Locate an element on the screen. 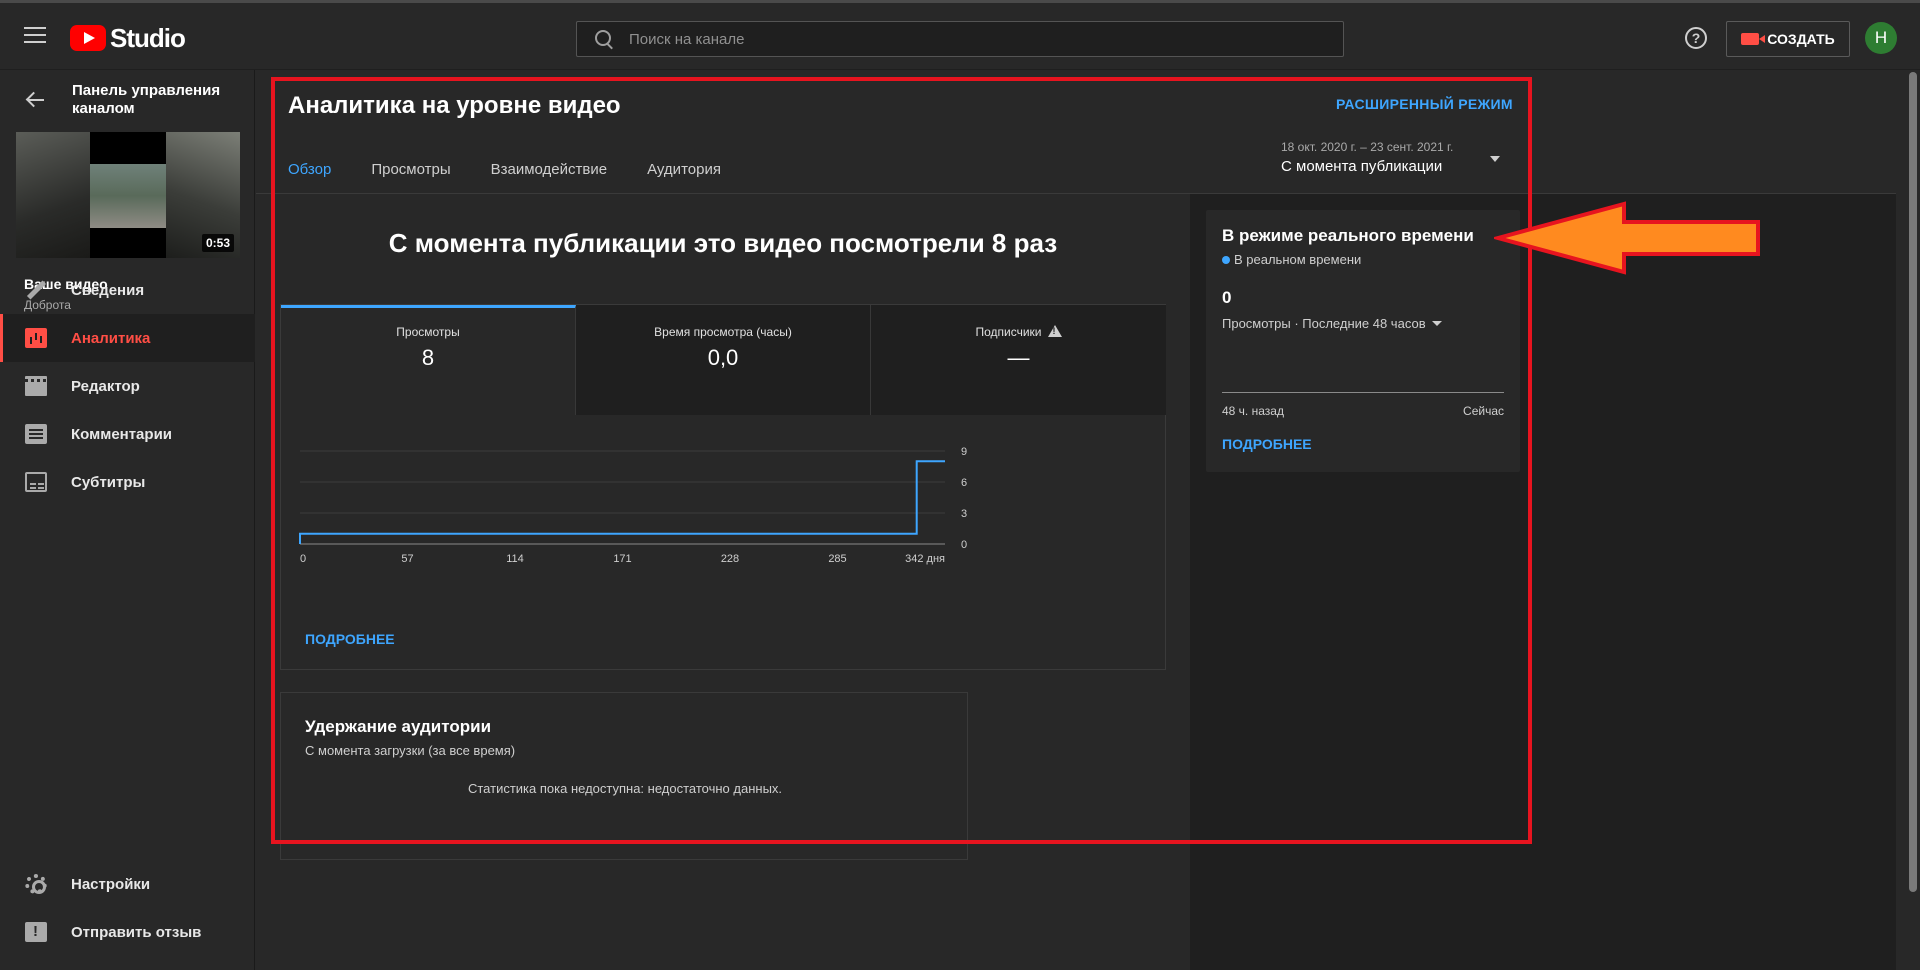 The height and width of the screenshot is (970, 1920). create-button-label: СОЗДАТЬ is located at coordinates (1801, 39).